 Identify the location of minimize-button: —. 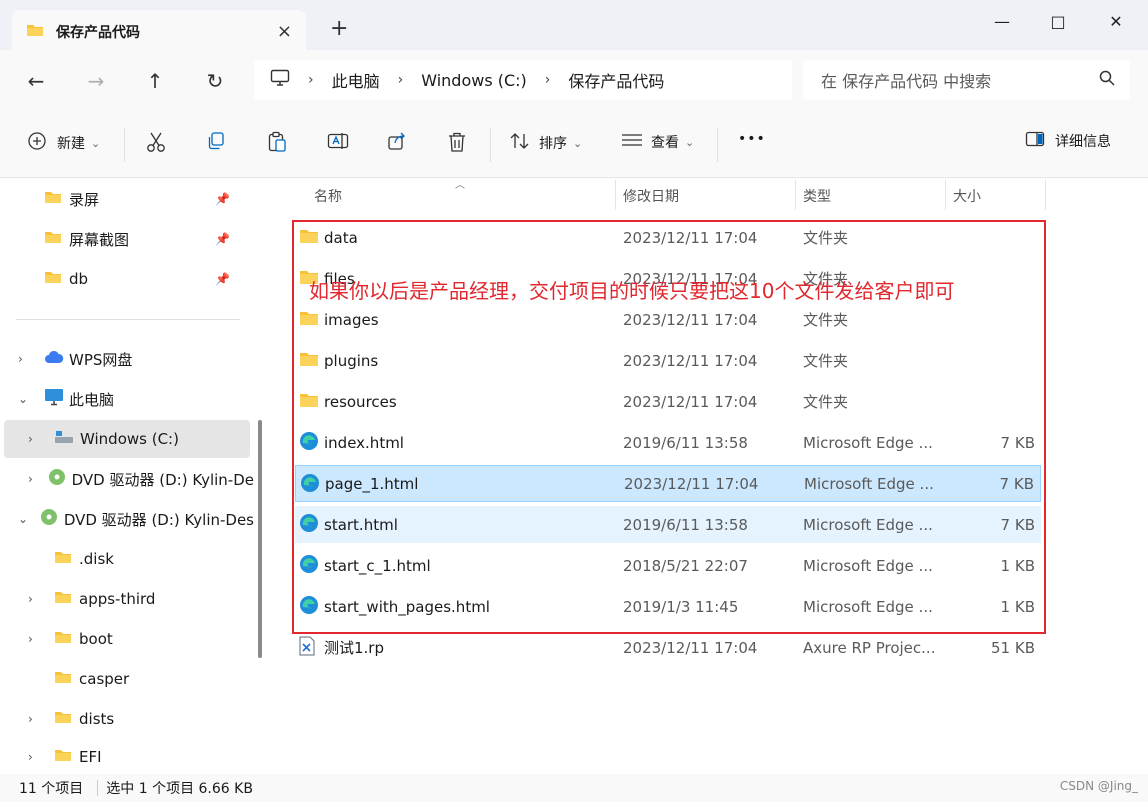
(1002, 21).